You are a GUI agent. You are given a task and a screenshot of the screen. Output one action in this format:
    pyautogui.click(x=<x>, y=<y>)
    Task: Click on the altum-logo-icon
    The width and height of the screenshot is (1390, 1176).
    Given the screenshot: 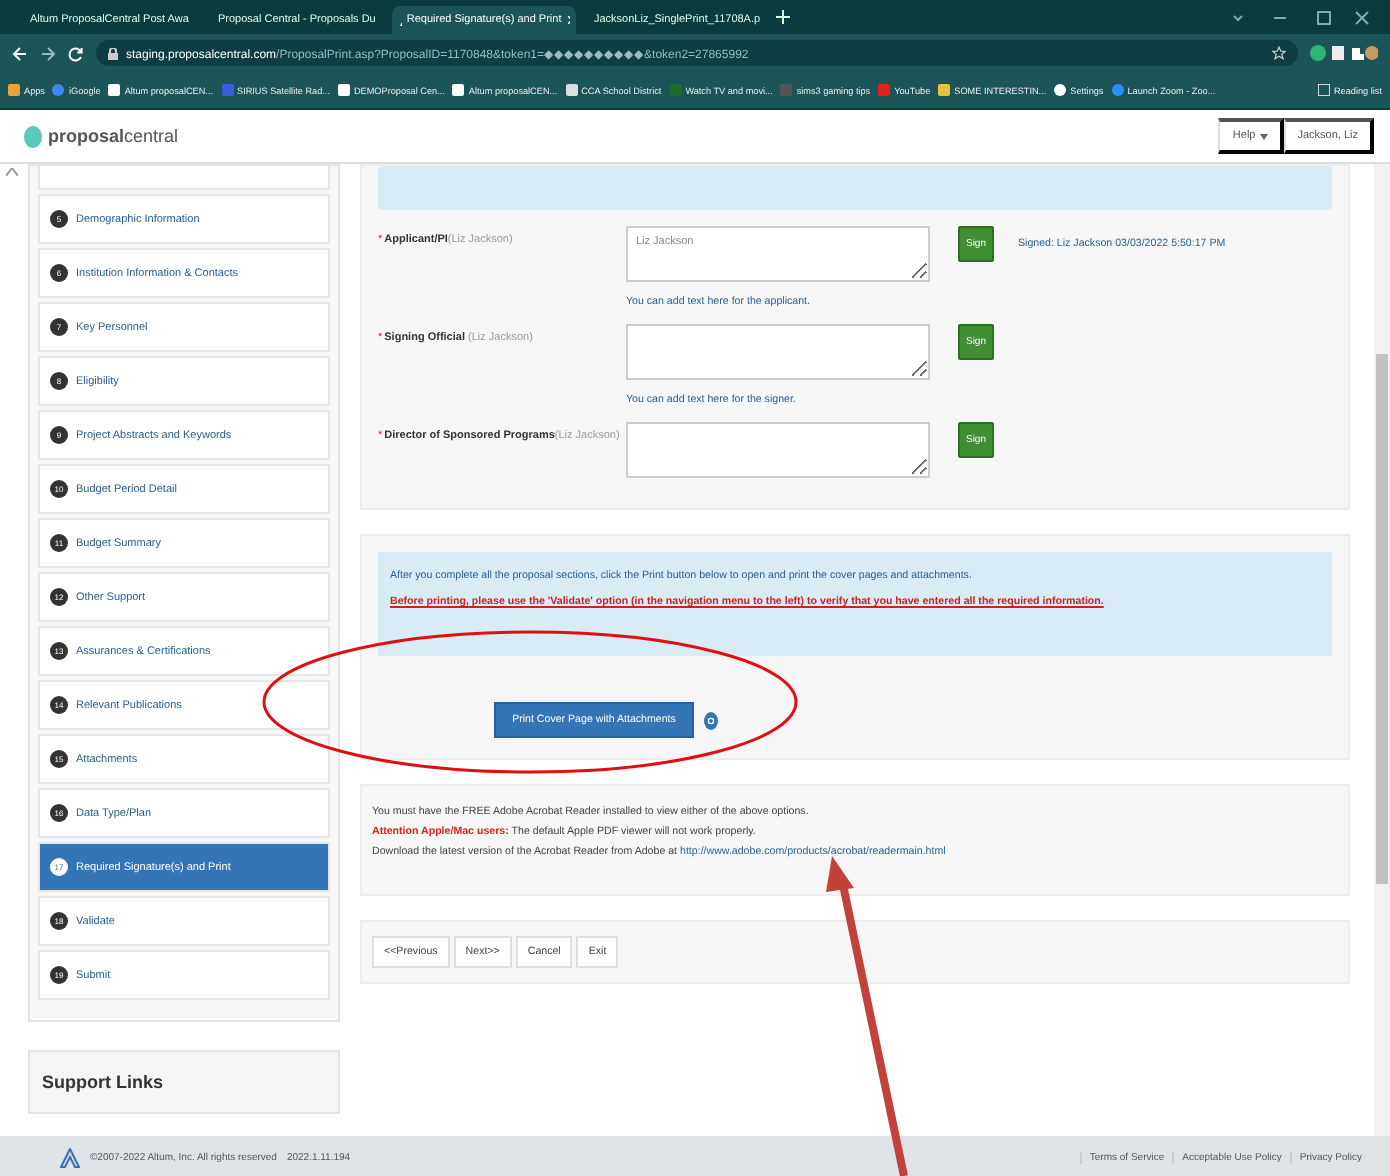 What is the action you would take?
    pyautogui.click(x=70, y=1158)
    